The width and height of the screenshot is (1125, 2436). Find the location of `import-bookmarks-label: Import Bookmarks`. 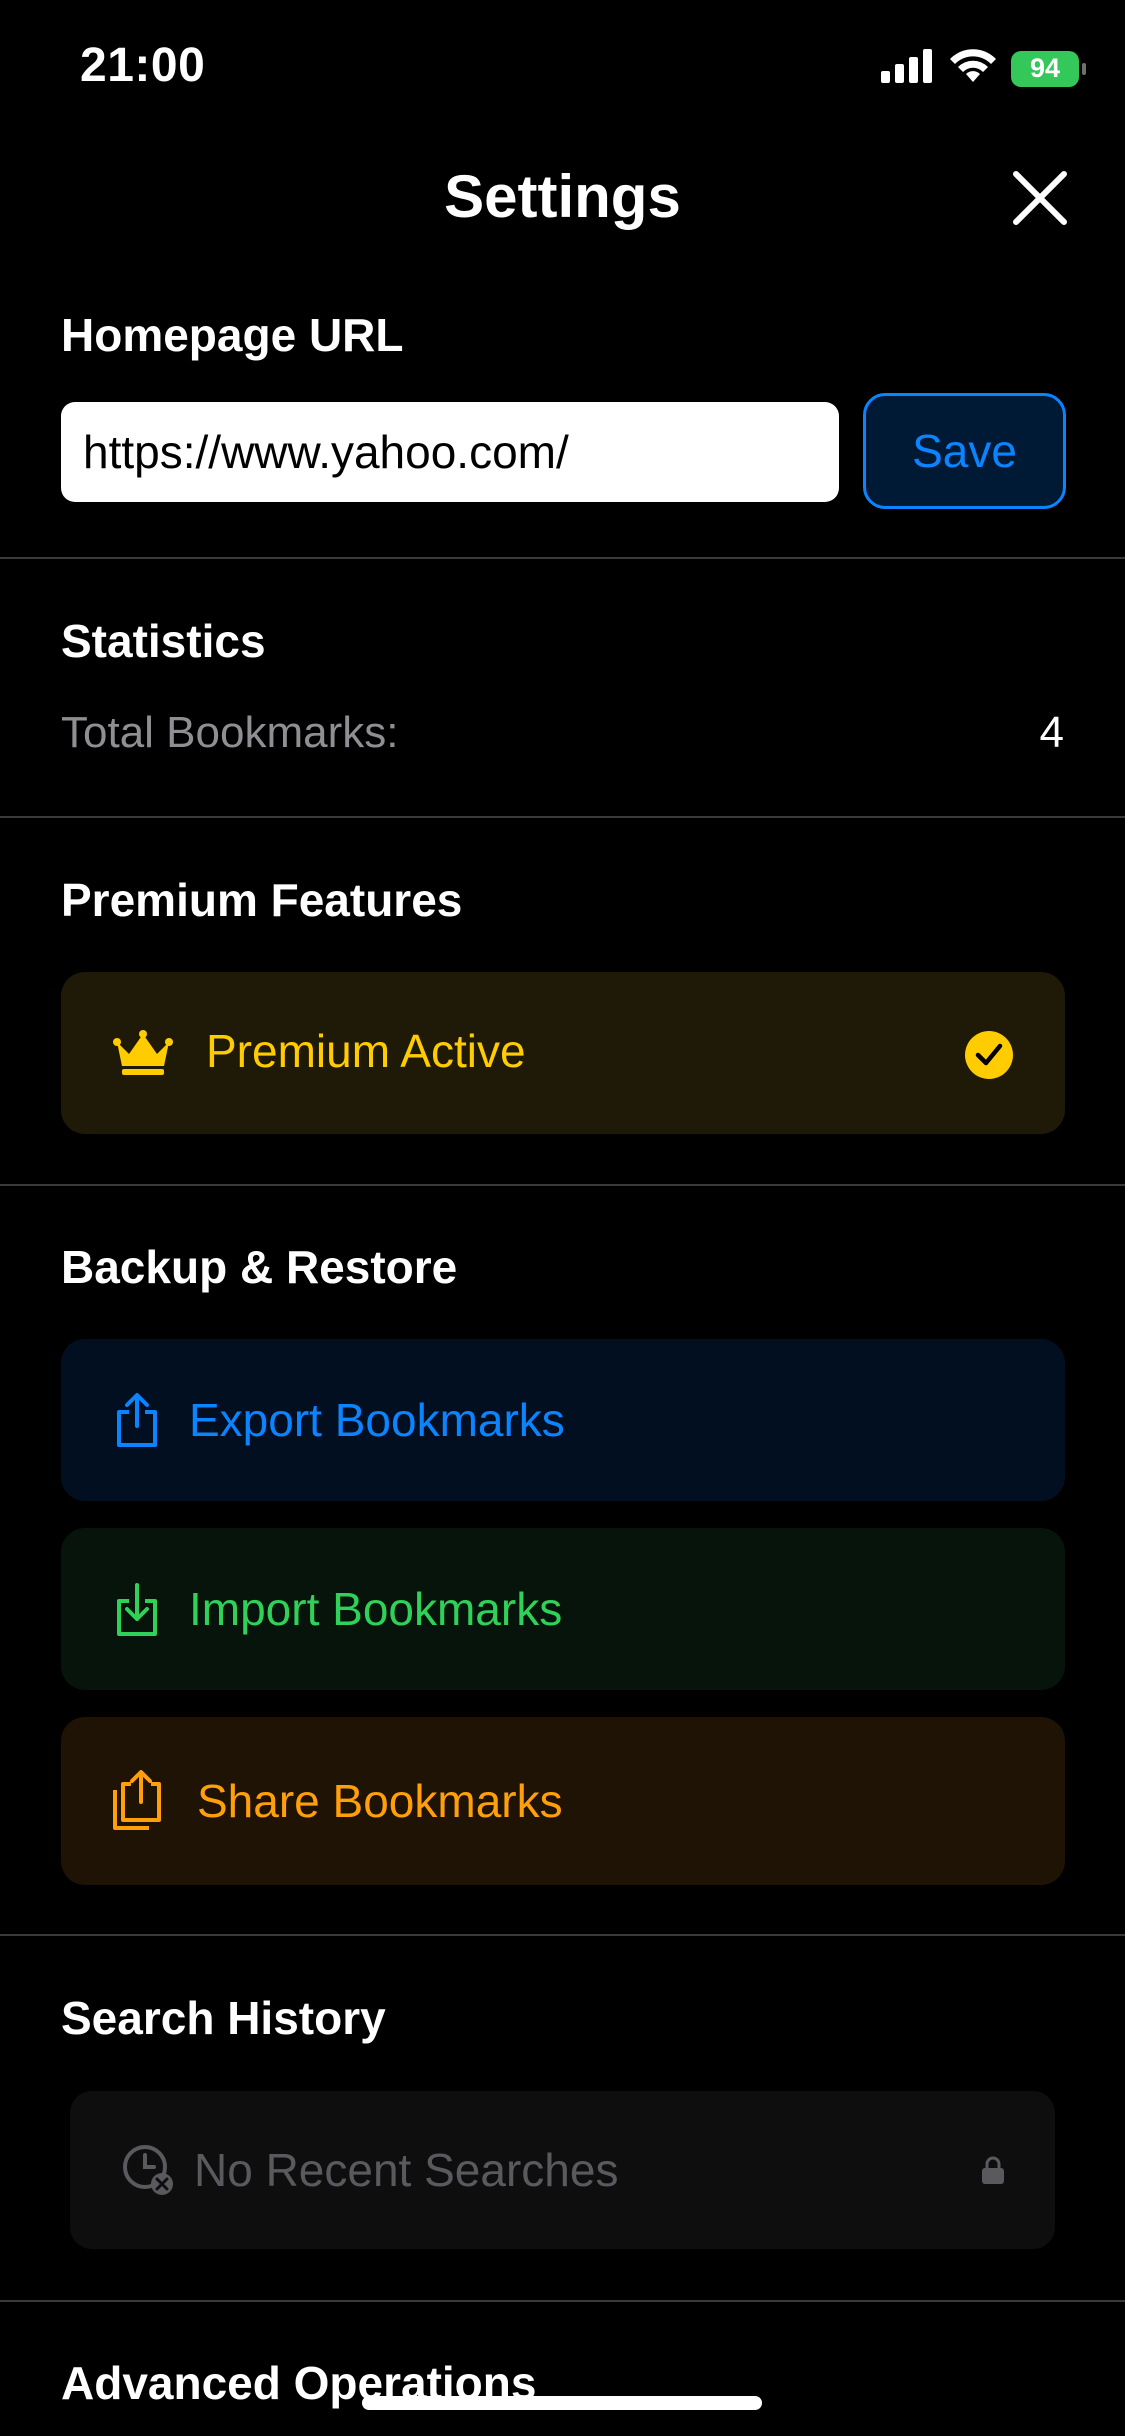

import-bookmarks-label: Import Bookmarks is located at coordinates (376, 1609).